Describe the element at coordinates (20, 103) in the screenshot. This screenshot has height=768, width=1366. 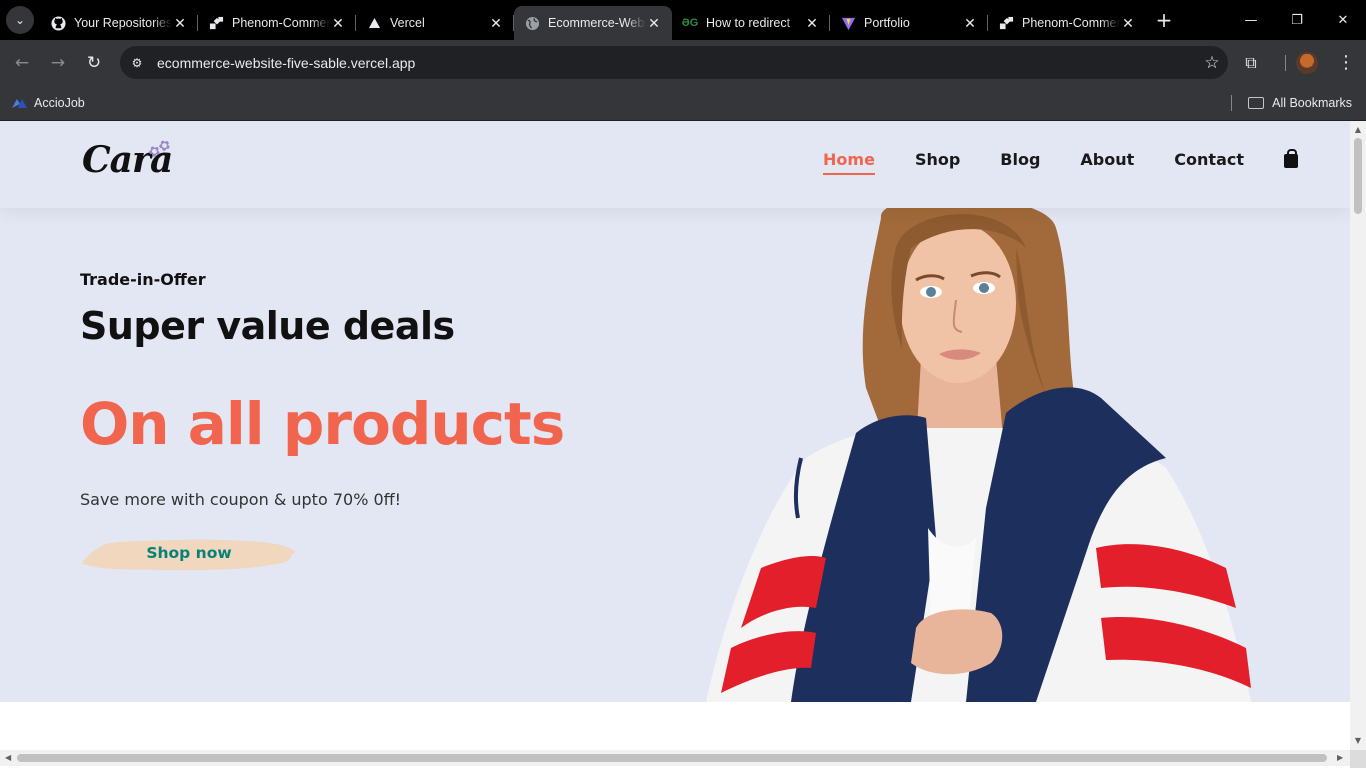
I see `acciojob-icon` at that location.